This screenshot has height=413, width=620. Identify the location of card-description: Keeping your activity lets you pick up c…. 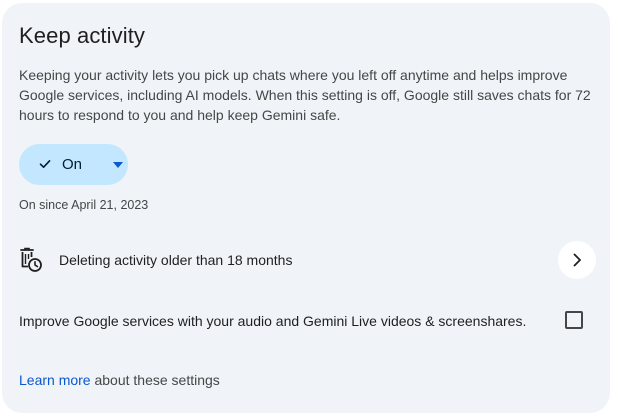
(305, 95).